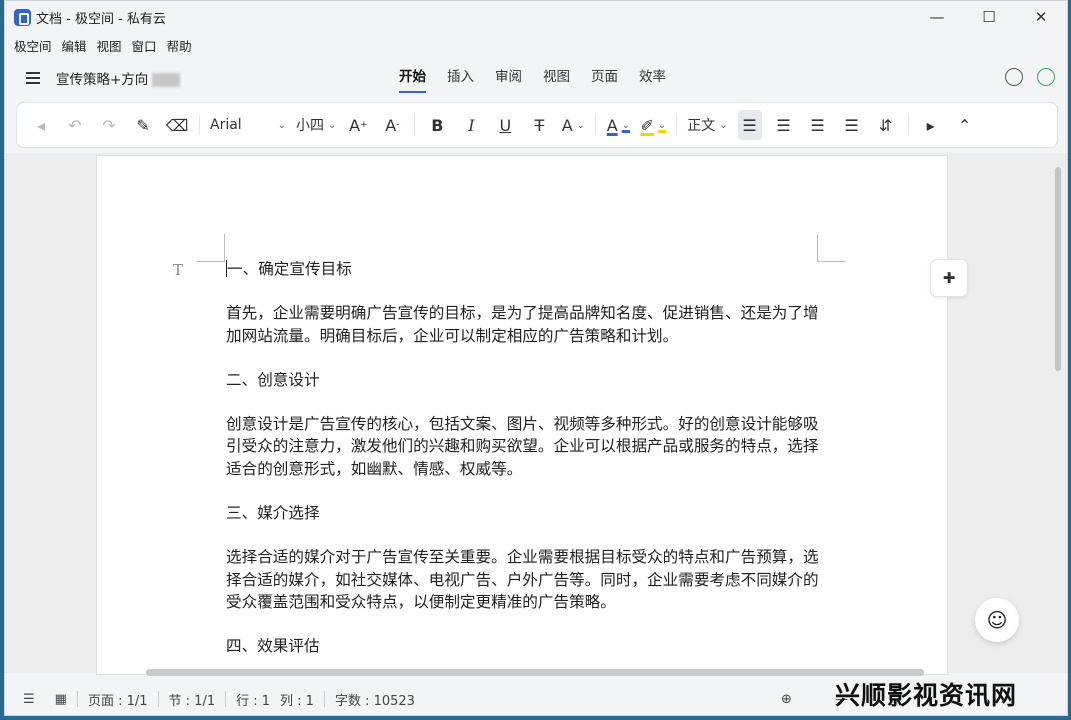  What do you see at coordinates (1046, 77) in the screenshot?
I see `sync-status-icon` at bounding box center [1046, 77].